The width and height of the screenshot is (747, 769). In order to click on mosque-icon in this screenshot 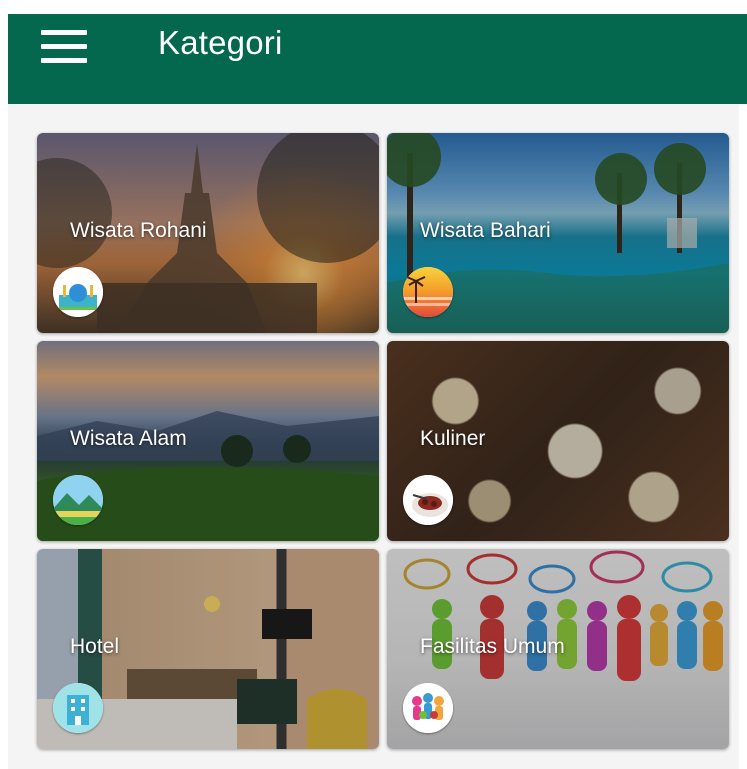, I will do `click(78, 292)`.